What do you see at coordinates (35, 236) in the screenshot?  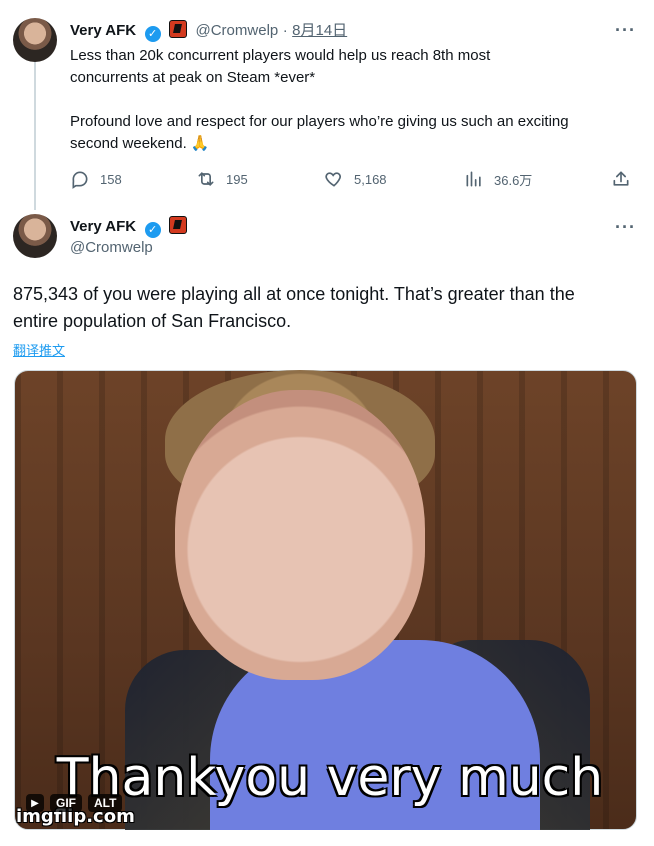 I see `tweet2-avatar` at bounding box center [35, 236].